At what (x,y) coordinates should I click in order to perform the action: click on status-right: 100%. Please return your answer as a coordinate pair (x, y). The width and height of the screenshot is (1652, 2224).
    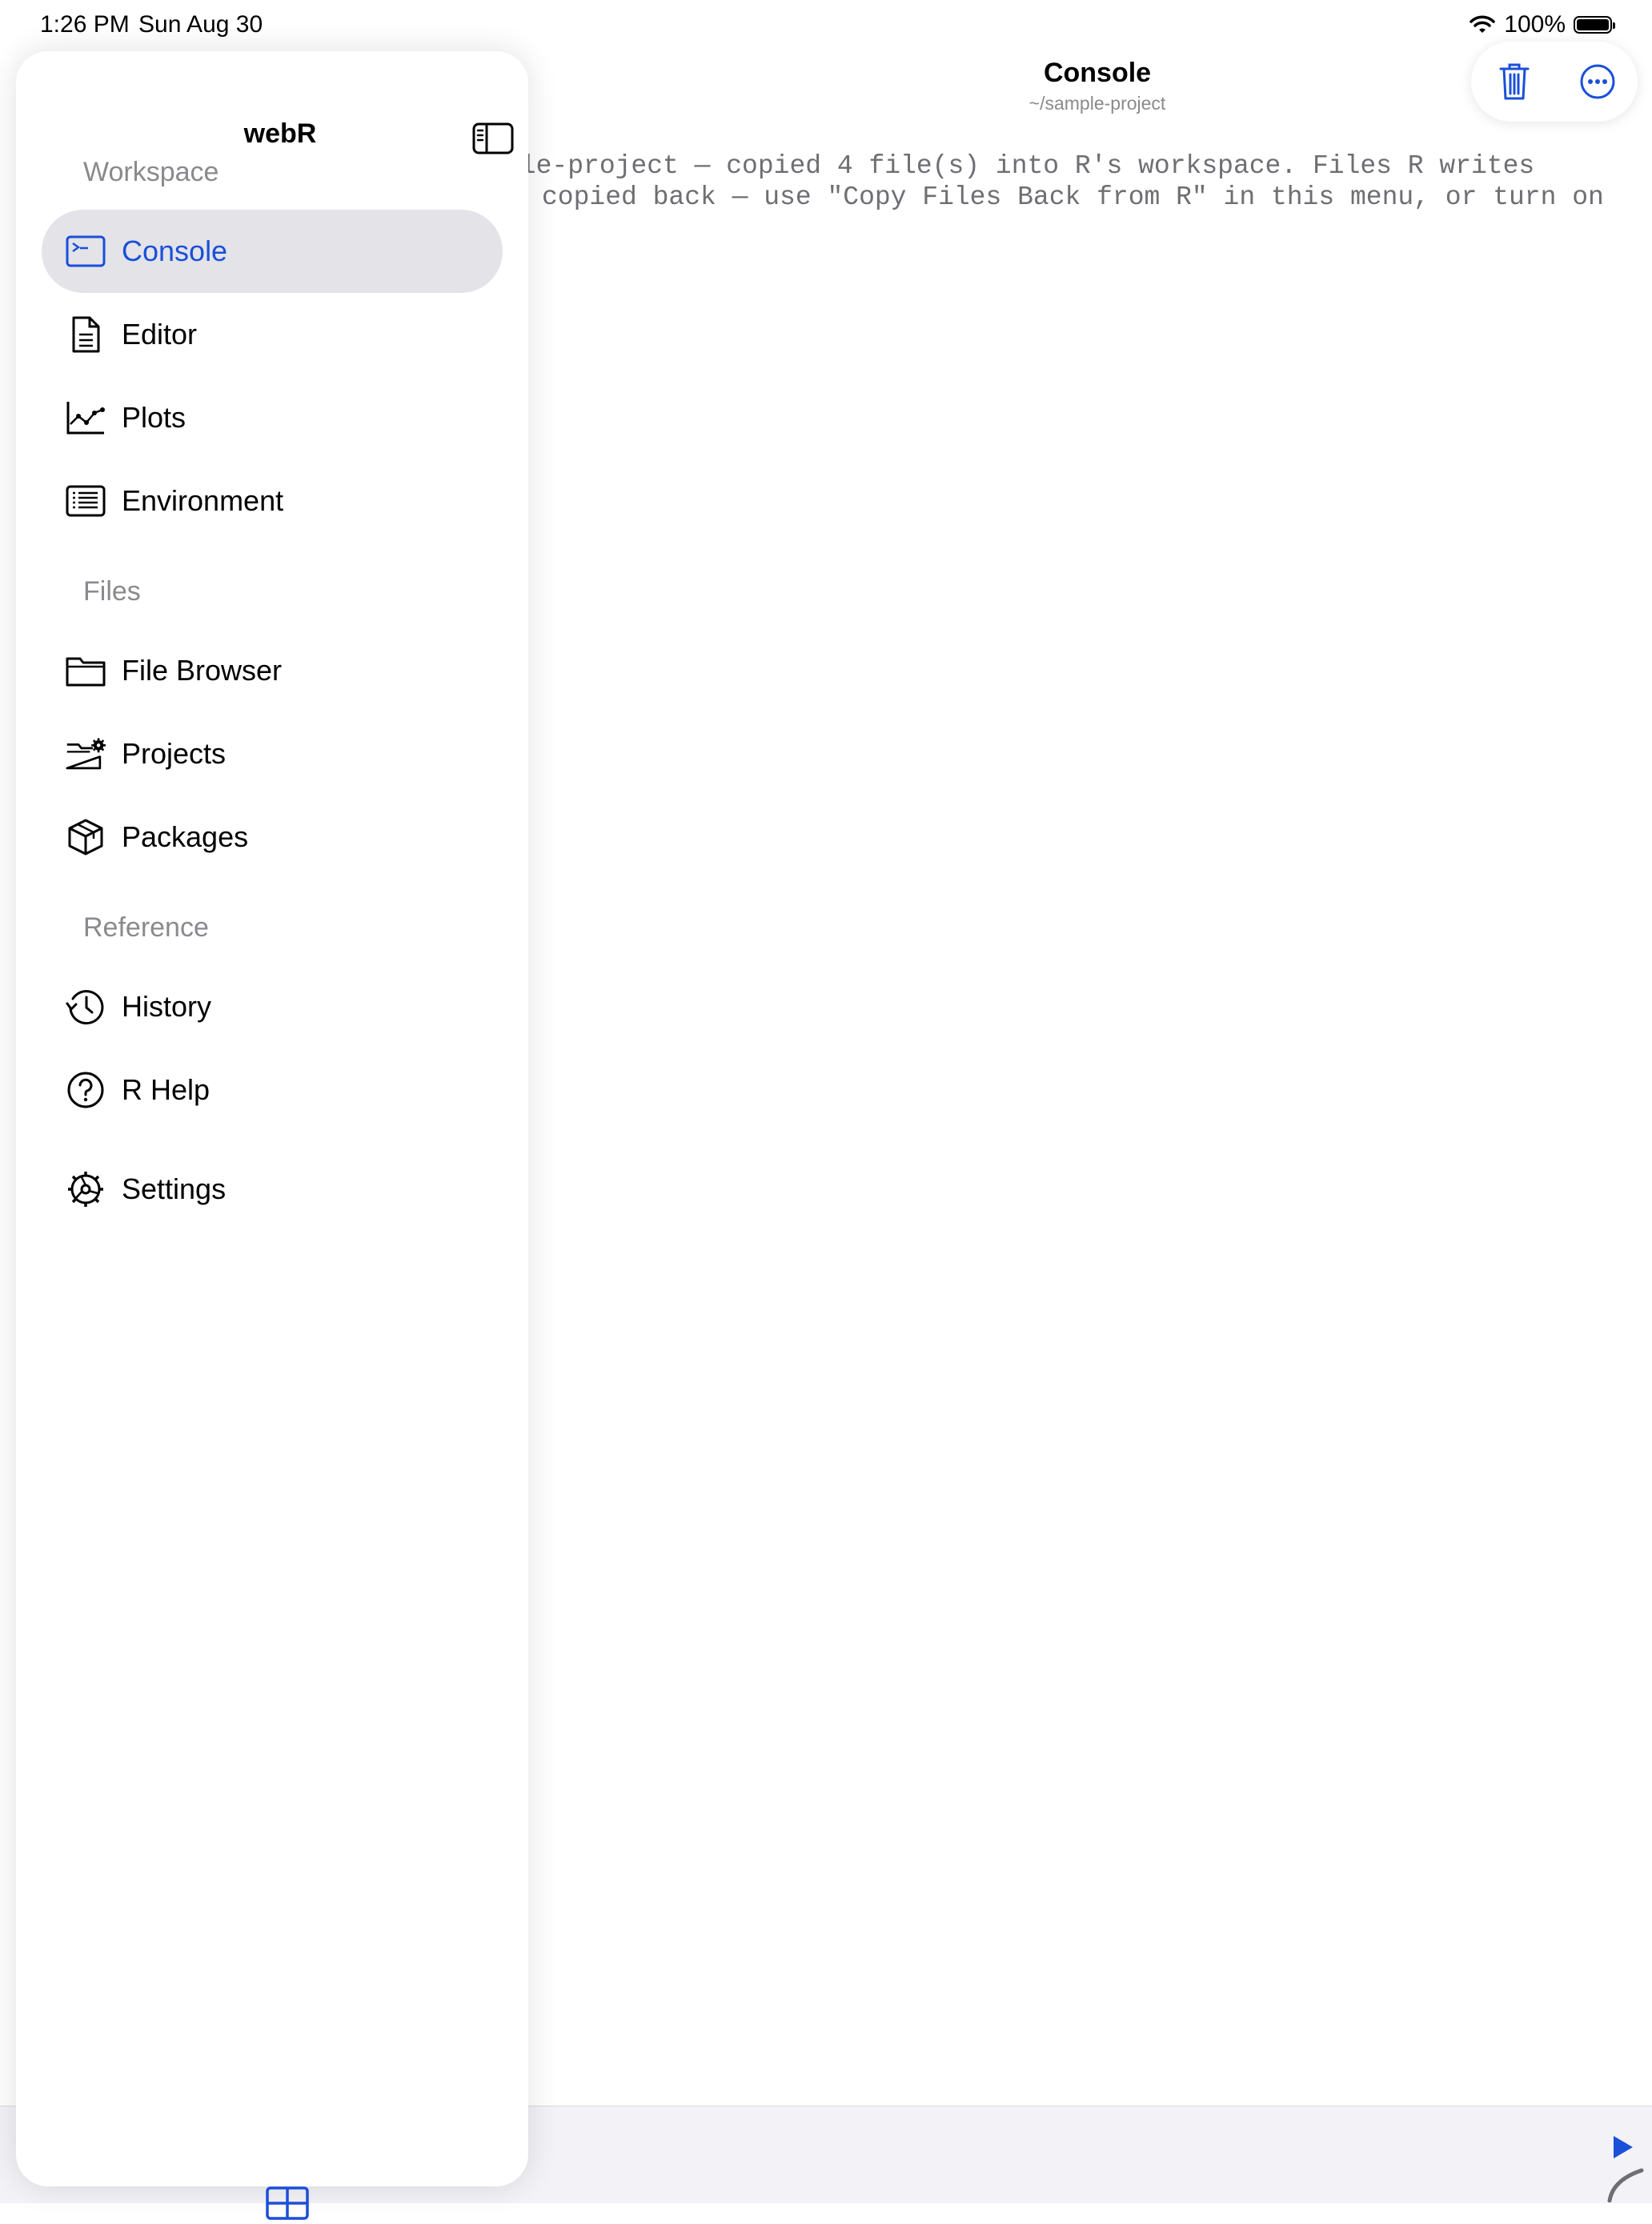
    Looking at the image, I should click on (1542, 24).